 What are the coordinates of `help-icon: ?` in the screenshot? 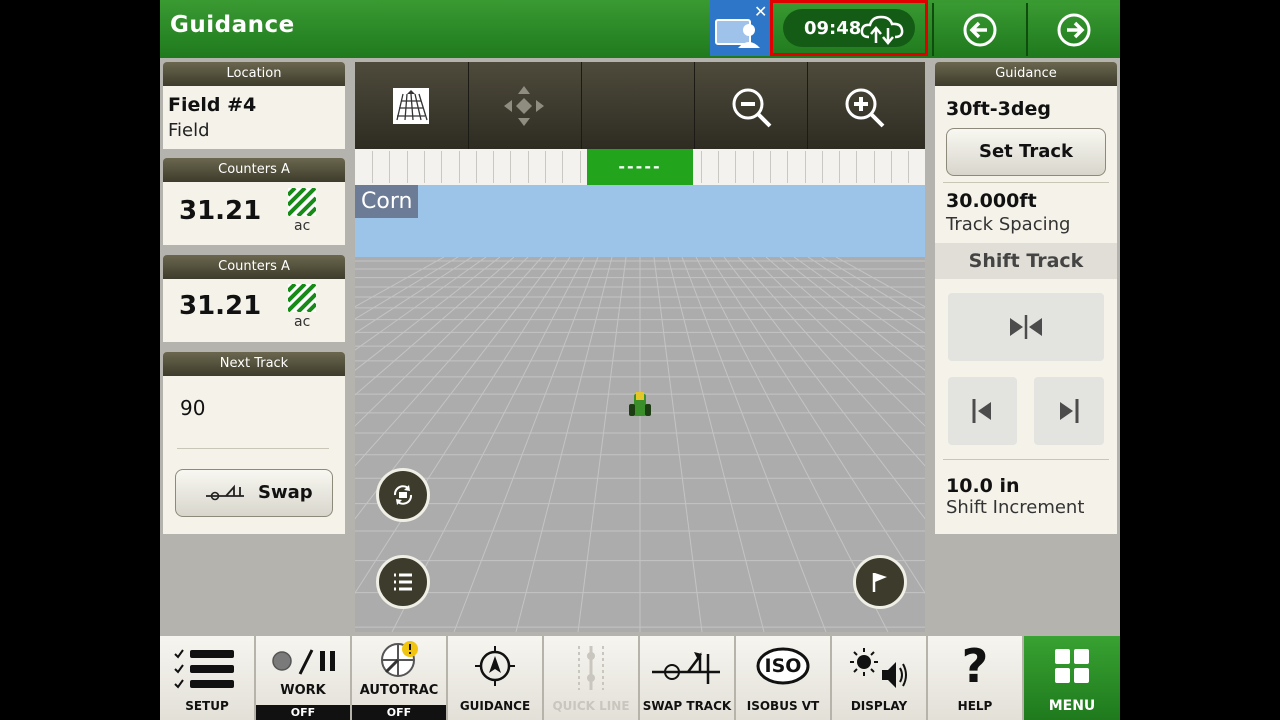 It's located at (975, 666).